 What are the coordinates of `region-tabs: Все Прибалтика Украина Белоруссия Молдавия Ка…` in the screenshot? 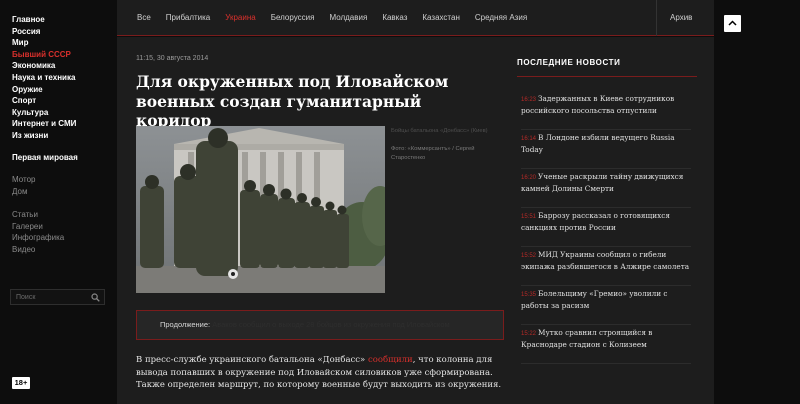 It's located at (339, 17).